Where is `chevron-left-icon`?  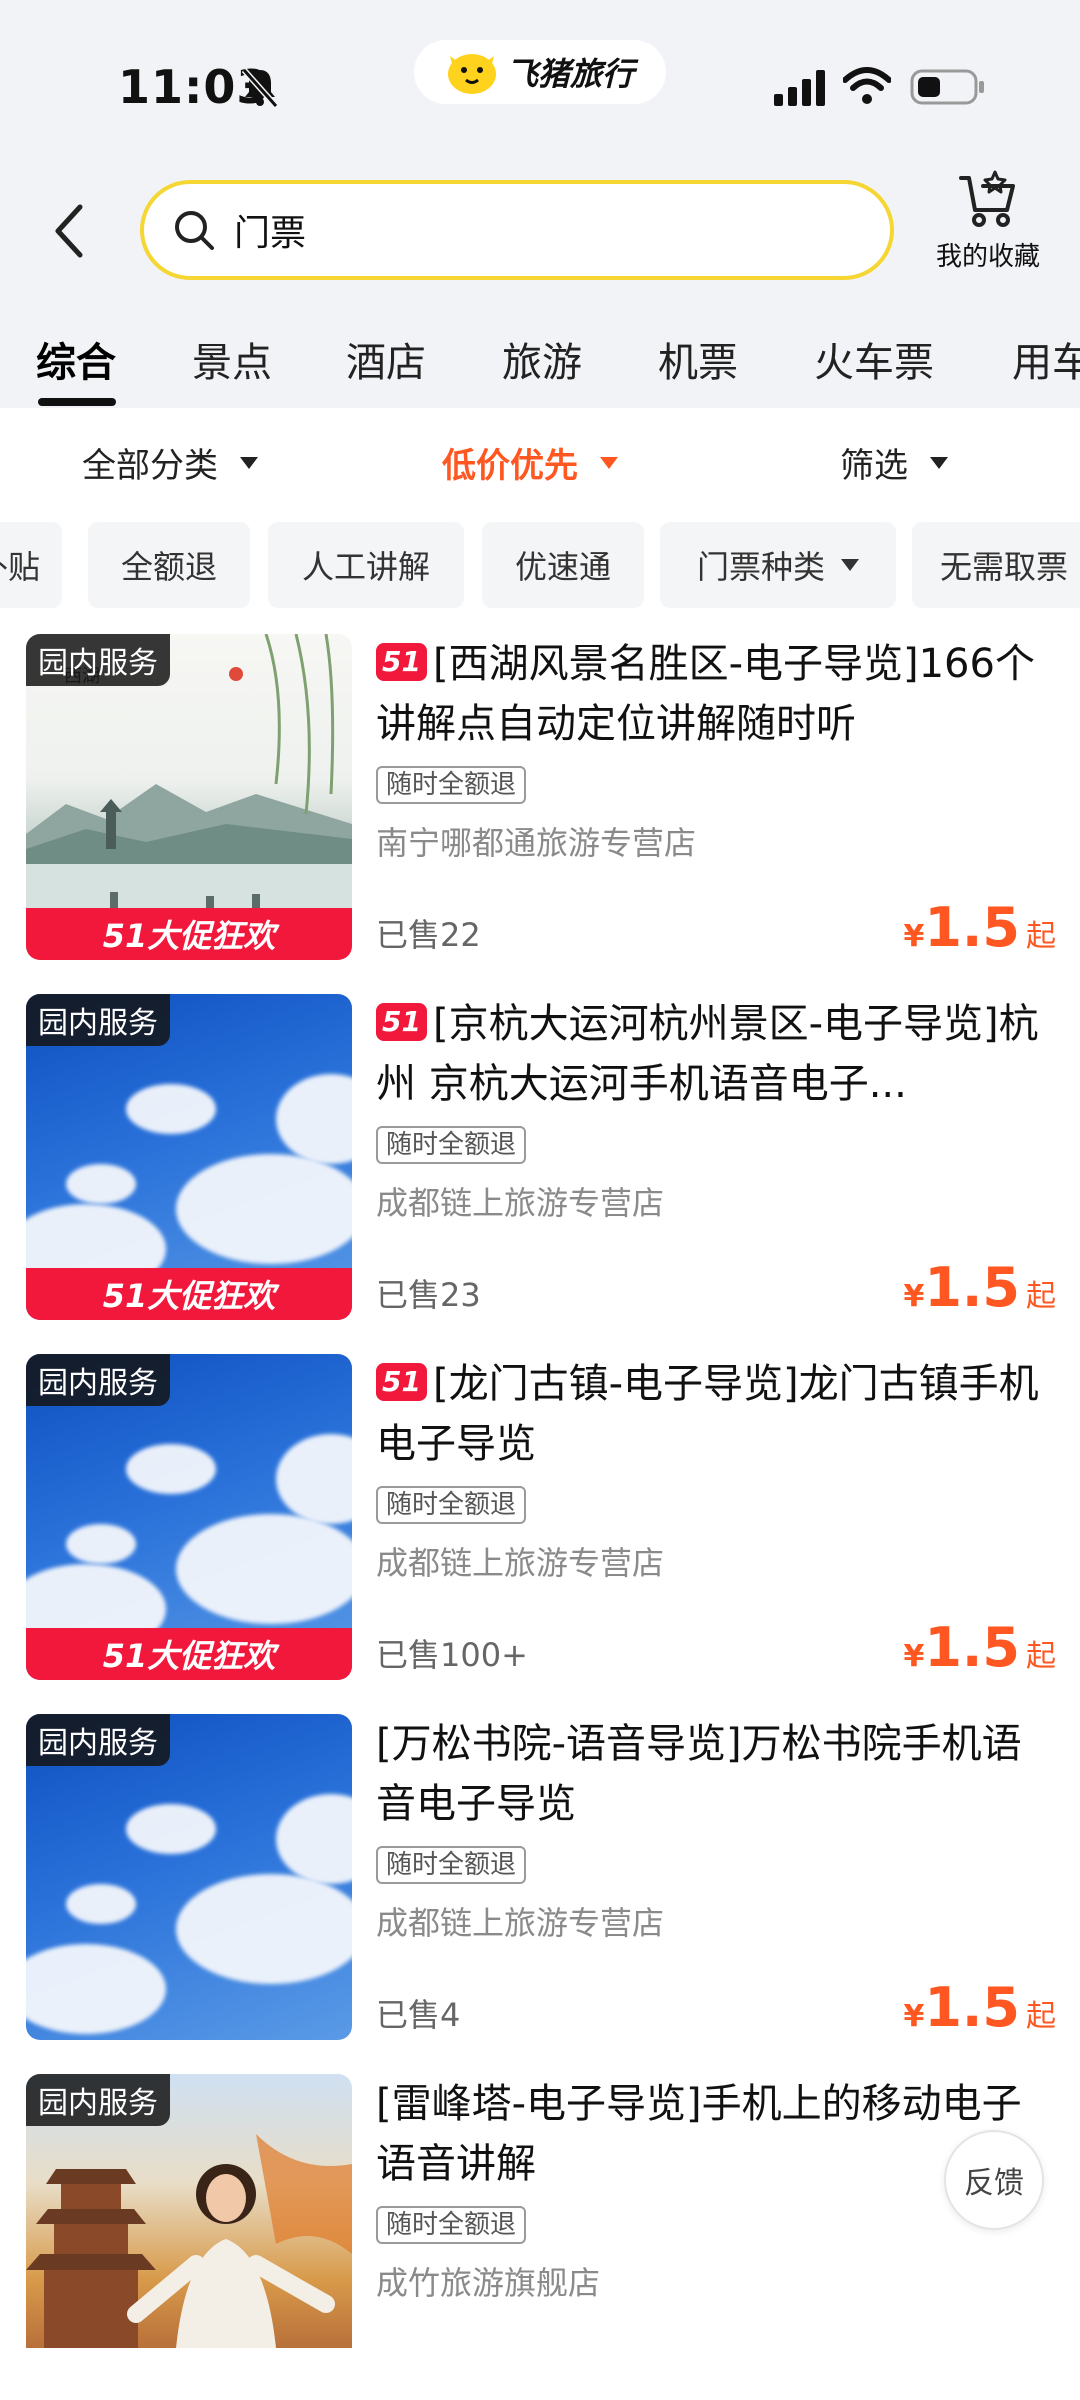 chevron-left-icon is located at coordinates (69, 231).